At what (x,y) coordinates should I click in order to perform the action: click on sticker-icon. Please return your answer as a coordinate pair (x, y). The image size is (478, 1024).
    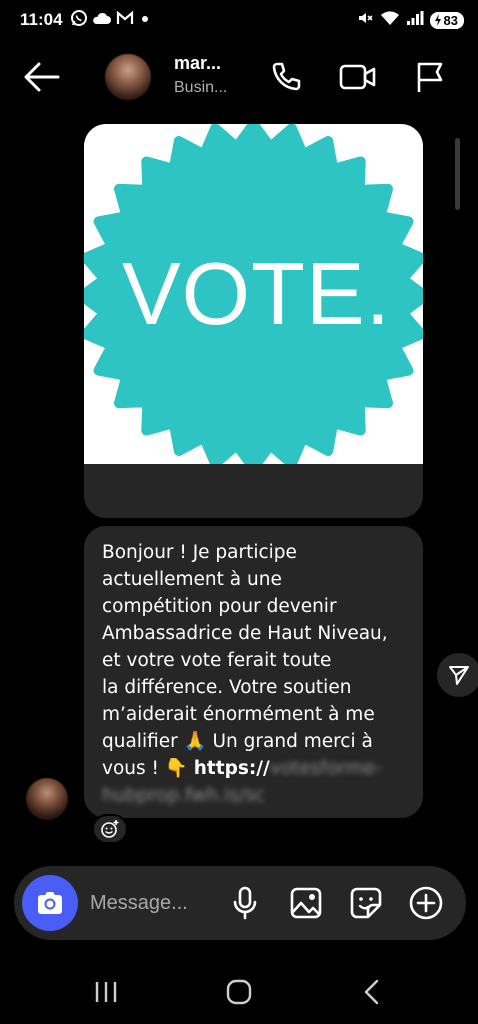
    Looking at the image, I should click on (366, 903).